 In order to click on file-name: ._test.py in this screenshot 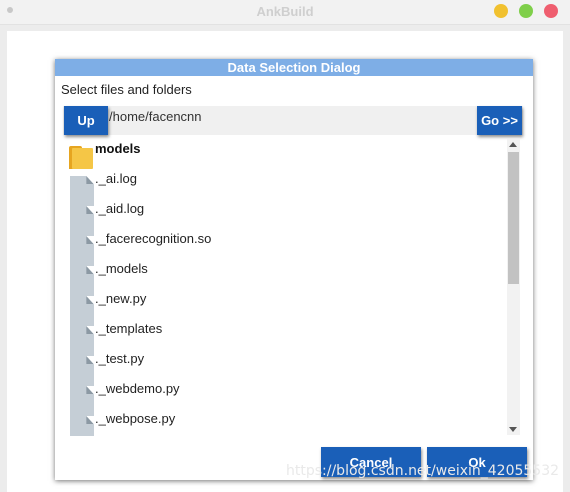, I will do `click(120, 358)`.